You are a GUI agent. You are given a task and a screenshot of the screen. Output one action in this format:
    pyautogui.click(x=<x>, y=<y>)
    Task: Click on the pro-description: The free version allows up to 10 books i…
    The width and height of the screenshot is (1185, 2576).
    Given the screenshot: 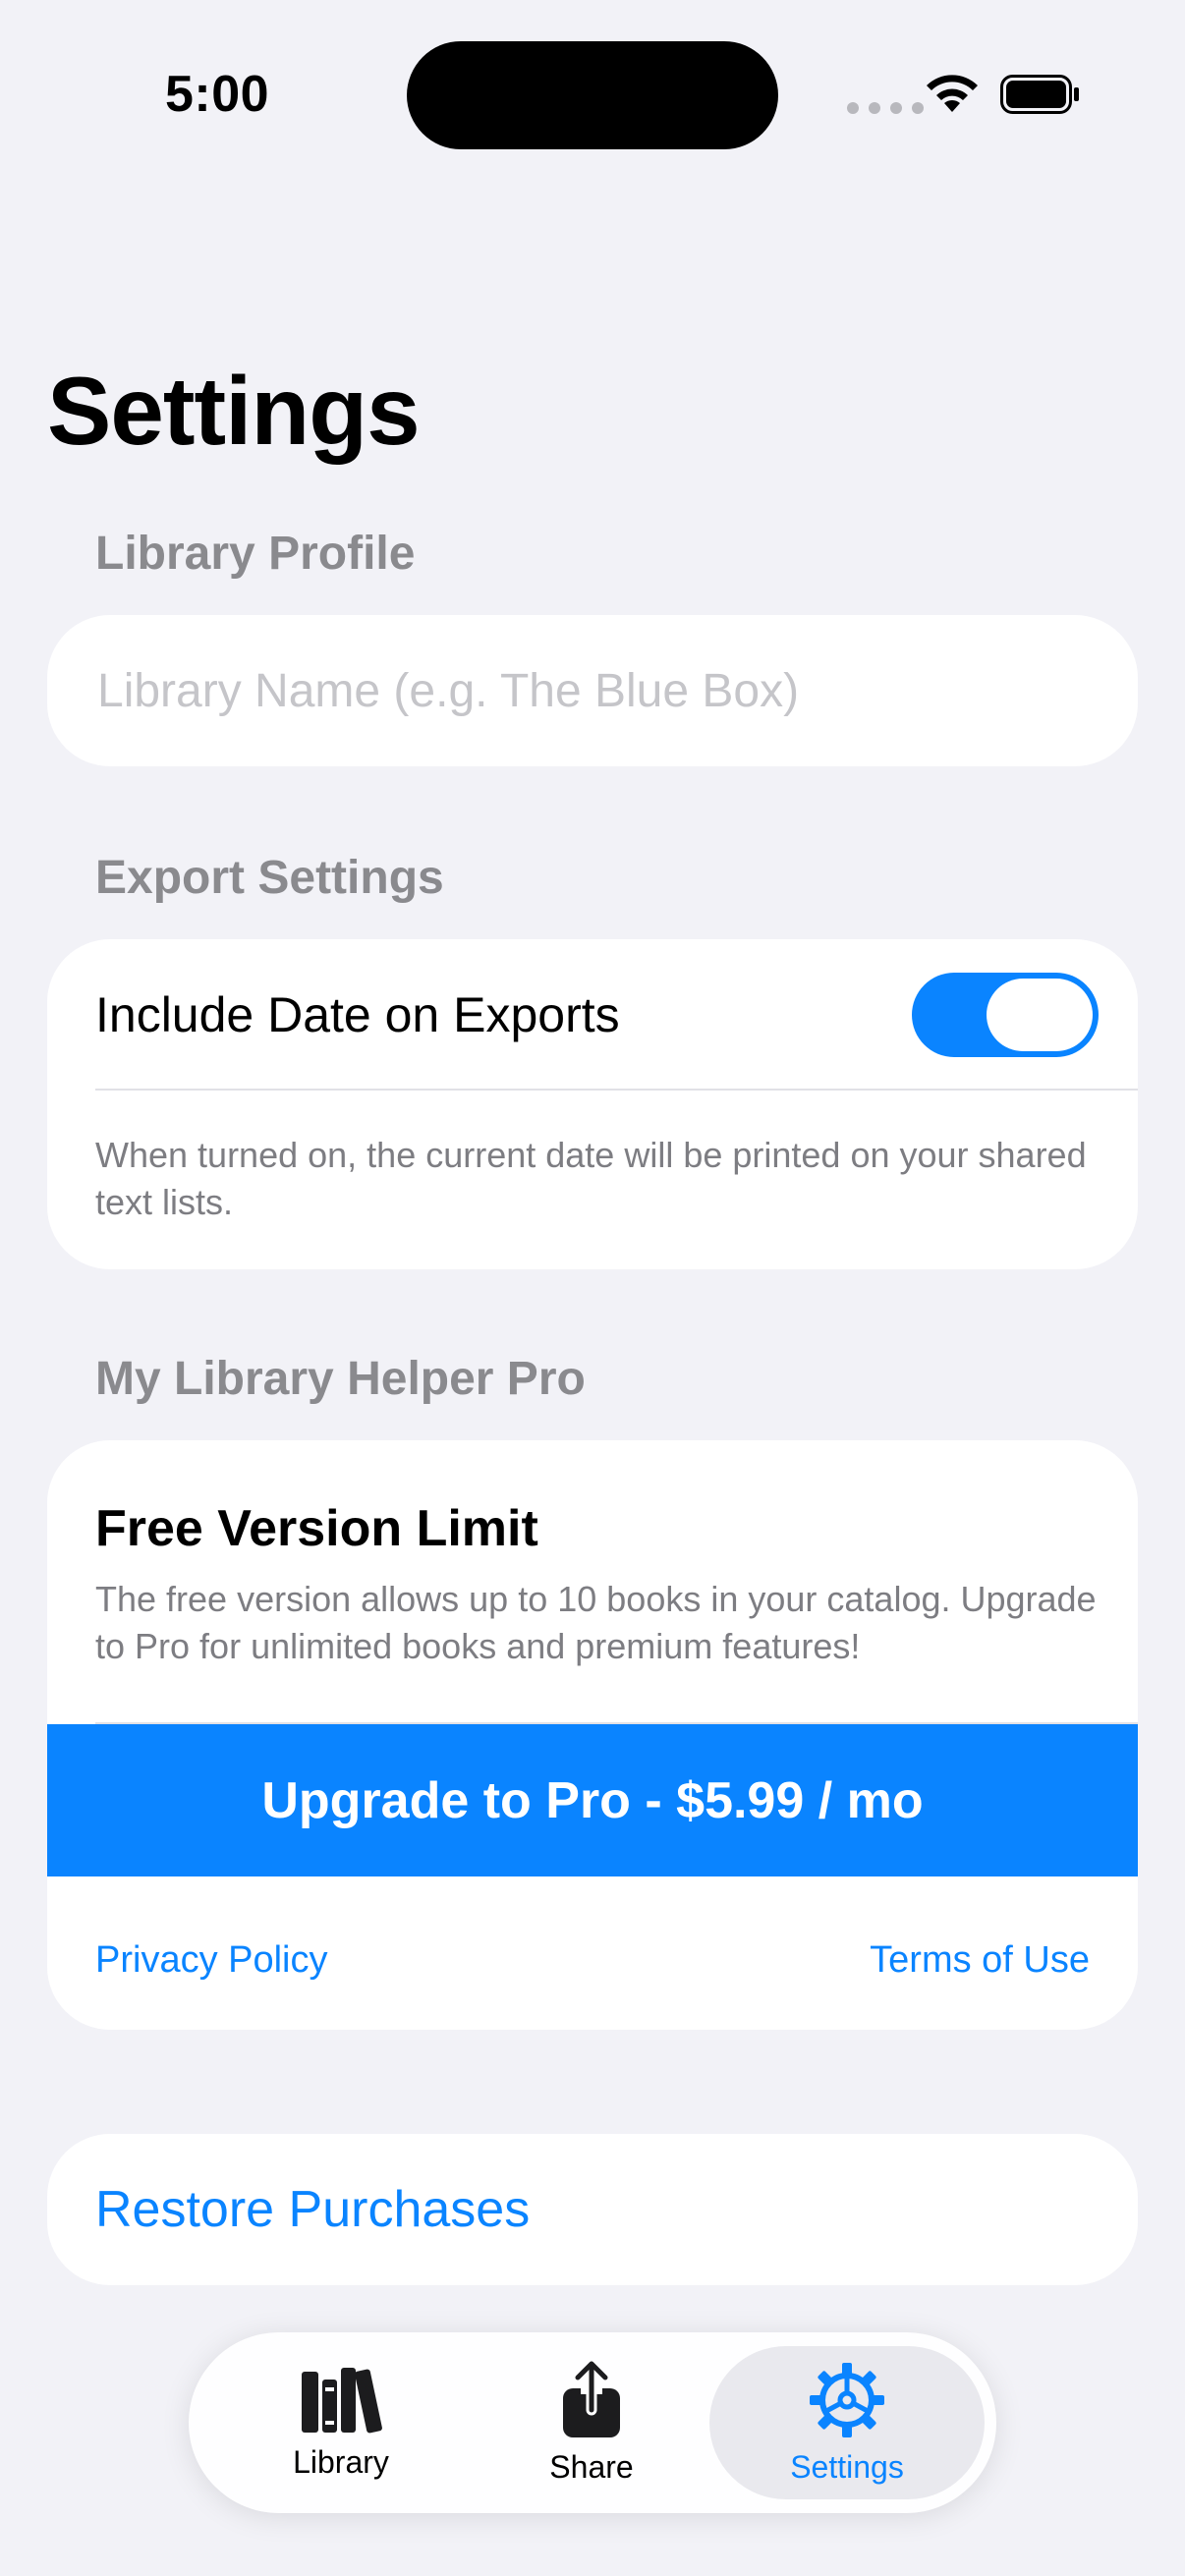 What is the action you would take?
    pyautogui.click(x=596, y=1622)
    